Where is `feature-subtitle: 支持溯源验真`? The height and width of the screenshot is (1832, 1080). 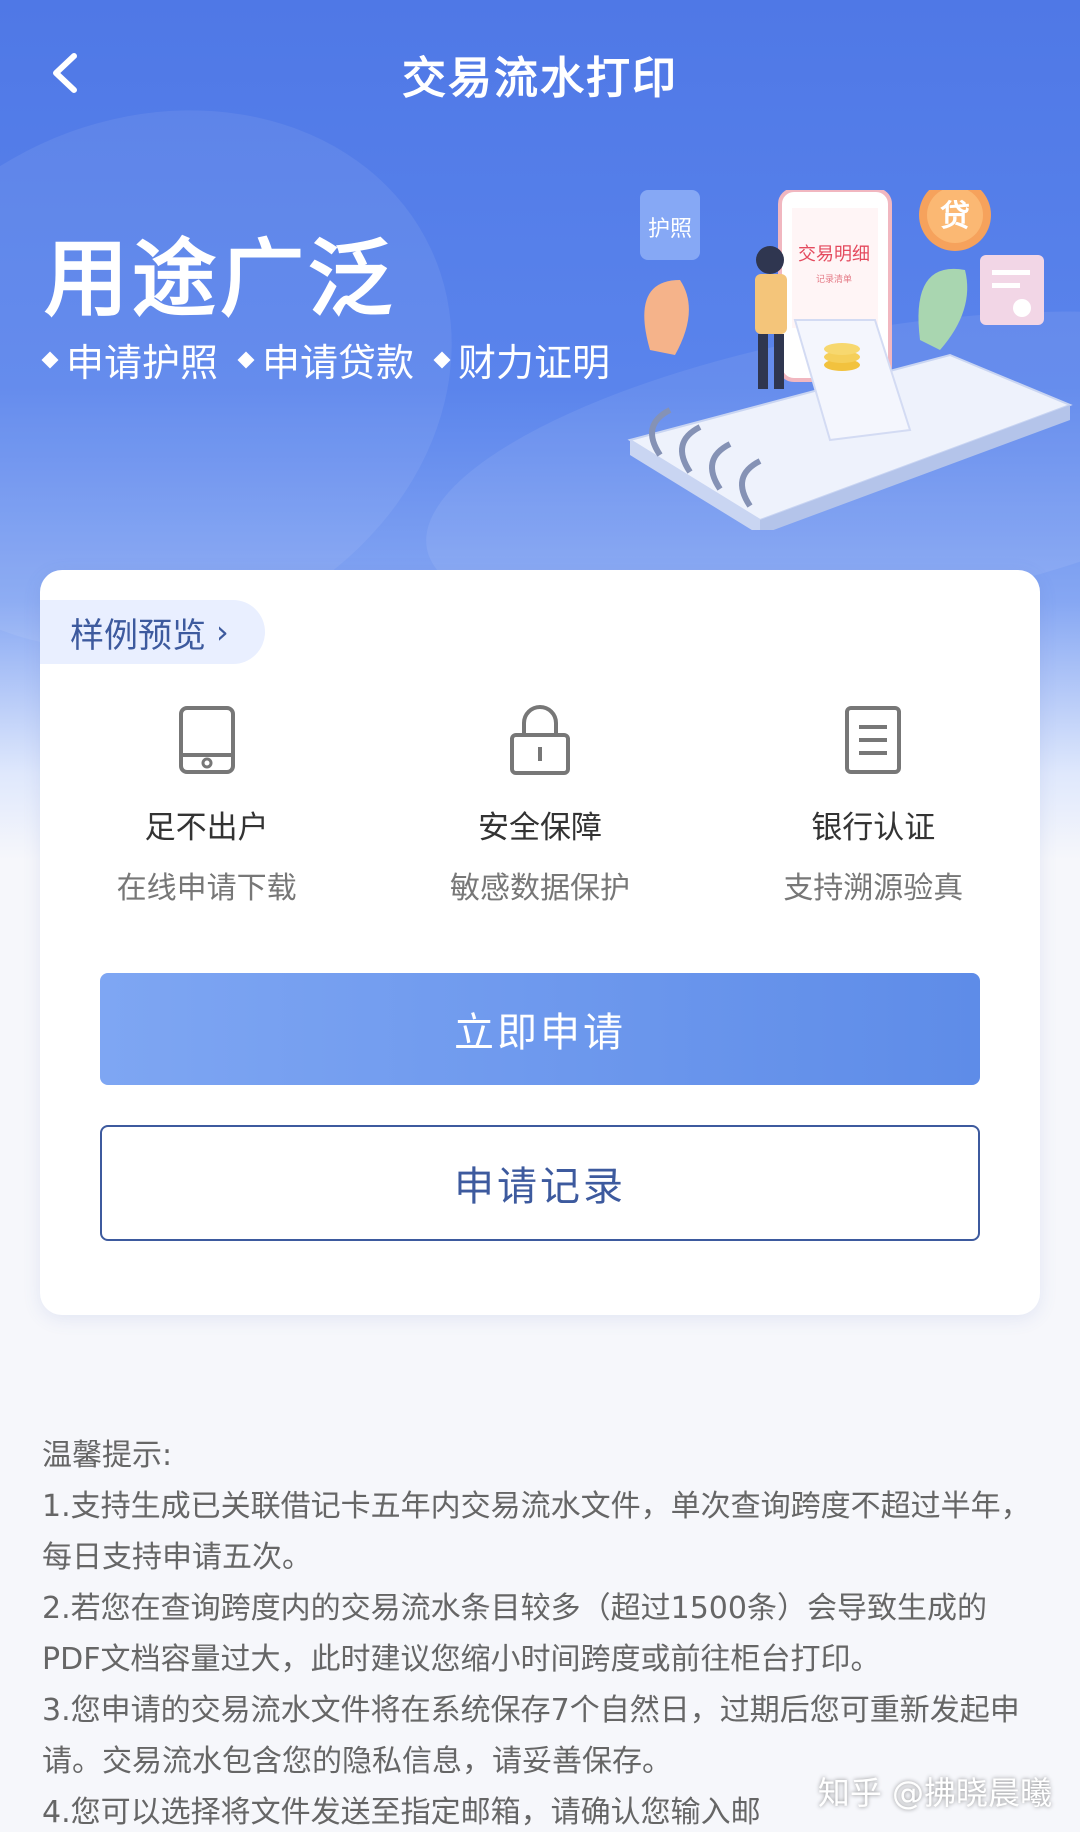
feature-subtitle: 支持溯源验真 is located at coordinates (873, 888).